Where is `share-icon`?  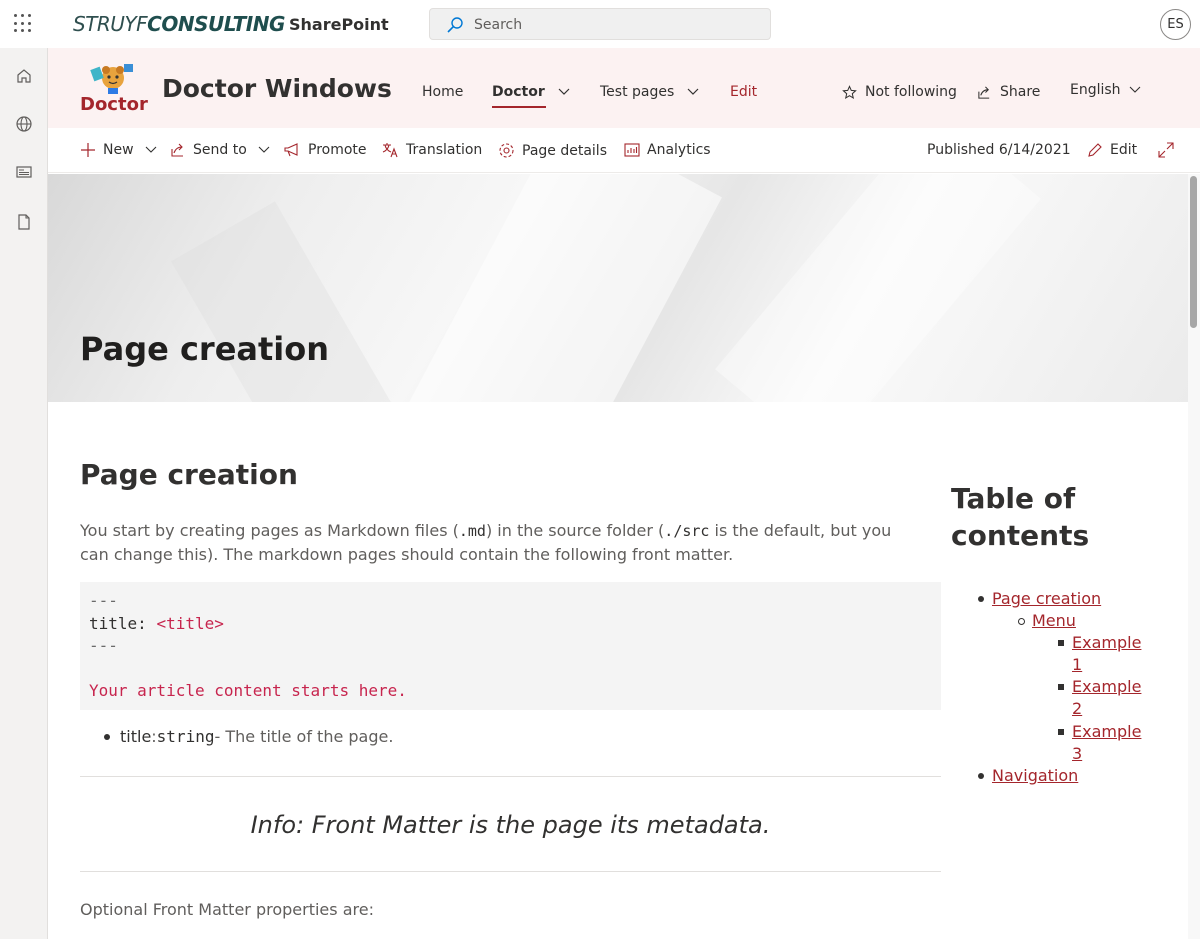
share-icon is located at coordinates (177, 150).